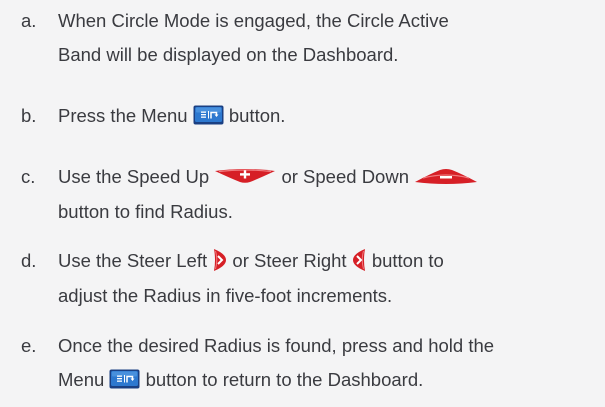 The image size is (605, 407). What do you see at coordinates (257, 115) in the screenshot?
I see `step-b-text-after: button.` at bounding box center [257, 115].